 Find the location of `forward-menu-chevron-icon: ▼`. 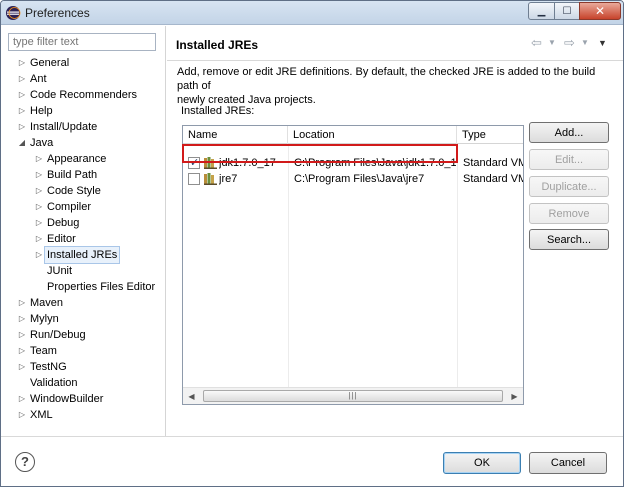

forward-menu-chevron-icon: ▼ is located at coordinates (585, 43).